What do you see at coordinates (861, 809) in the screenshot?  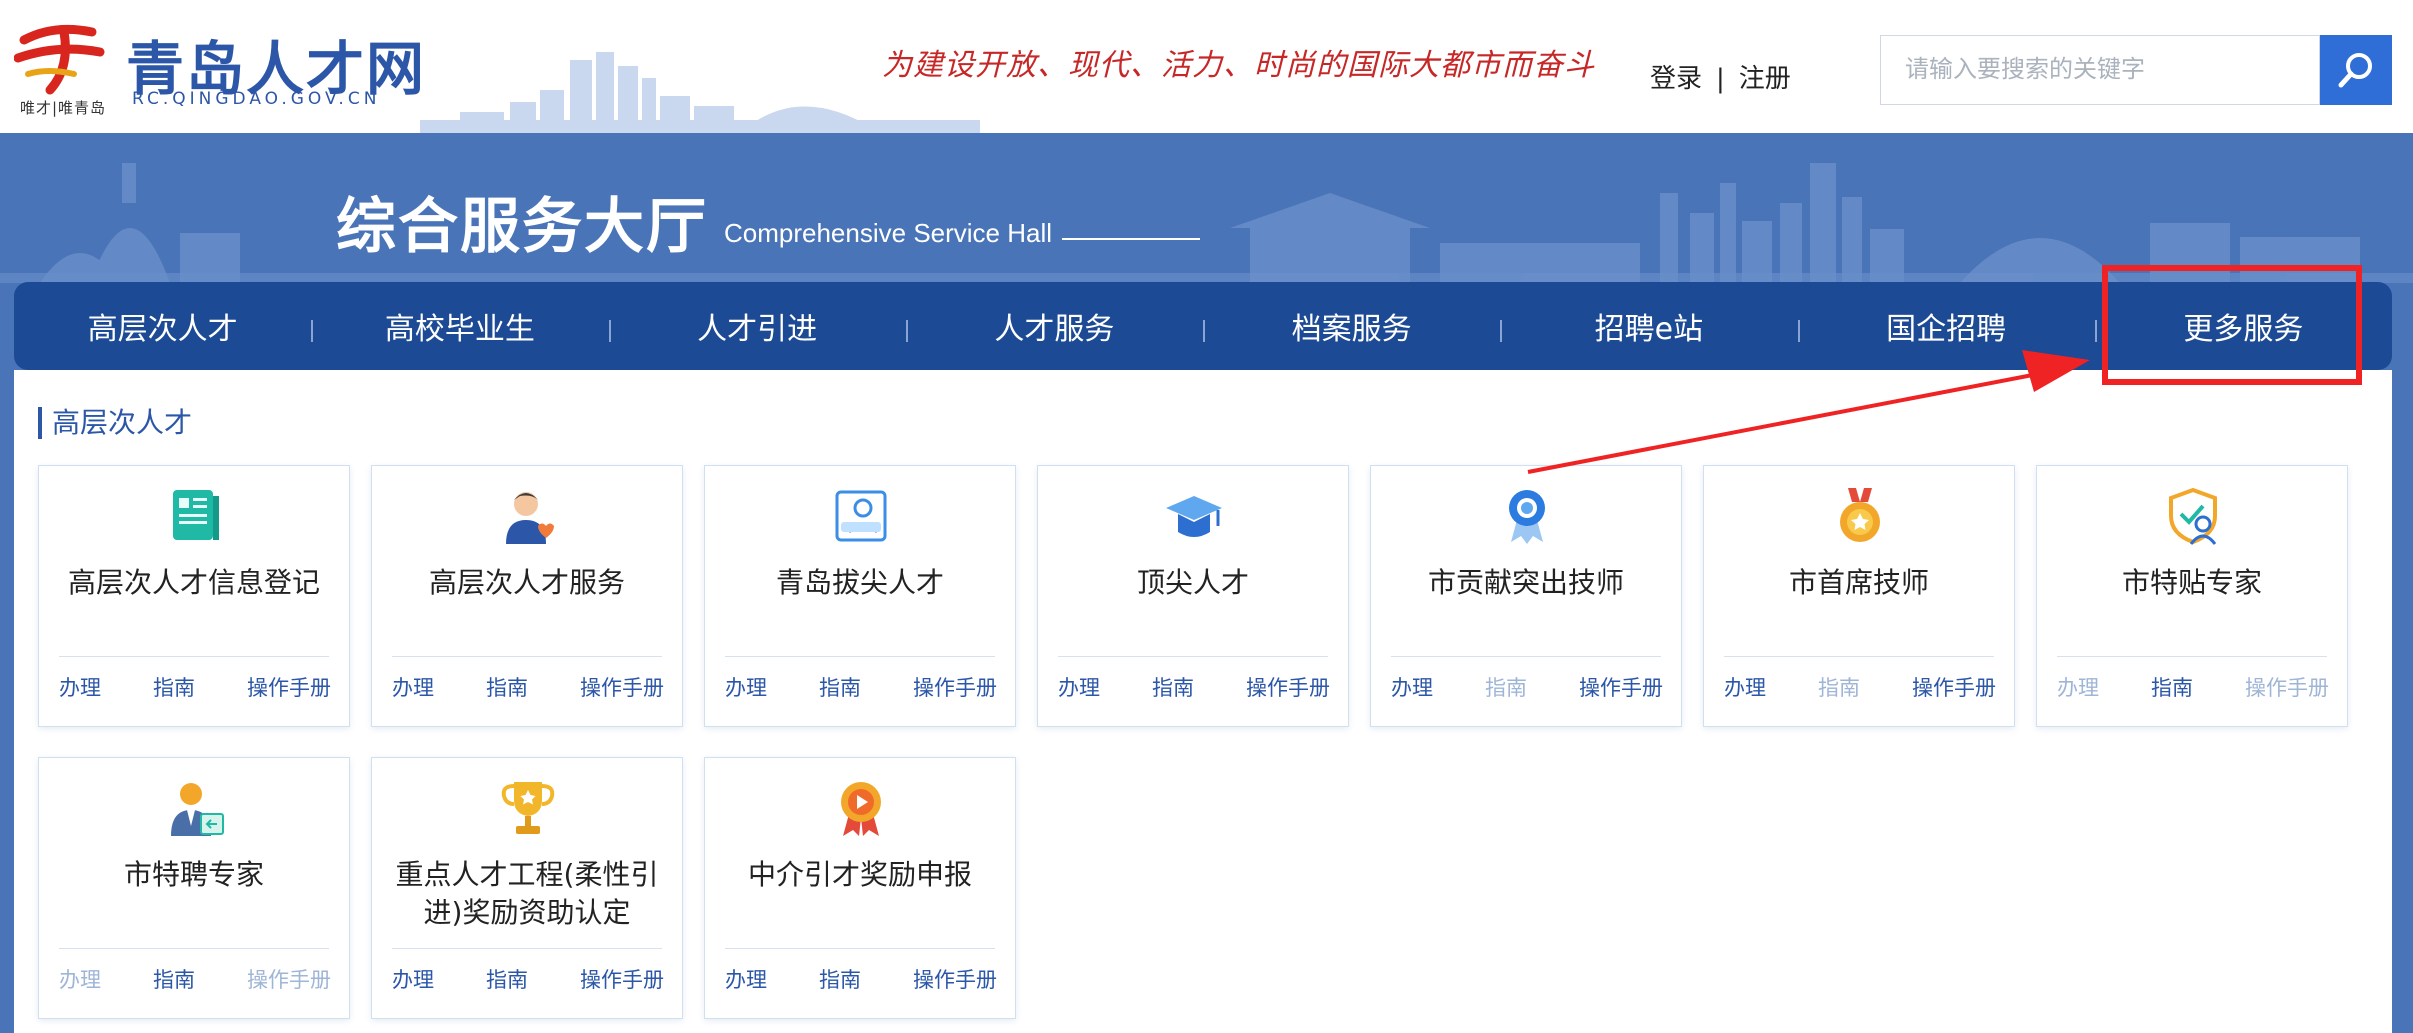 I see `play-medal-icon` at bounding box center [861, 809].